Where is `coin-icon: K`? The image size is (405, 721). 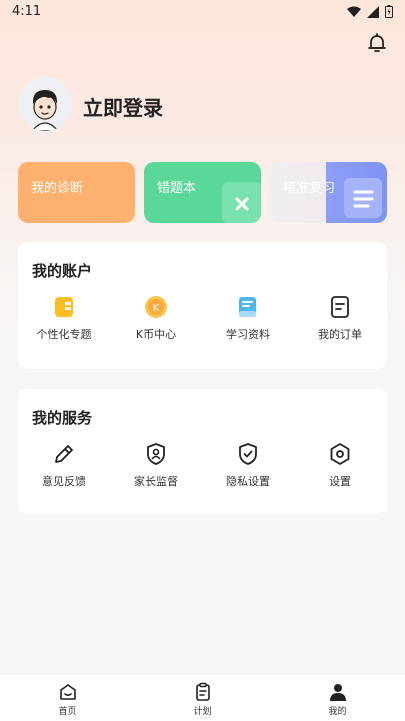
coin-icon: K is located at coordinates (156, 307).